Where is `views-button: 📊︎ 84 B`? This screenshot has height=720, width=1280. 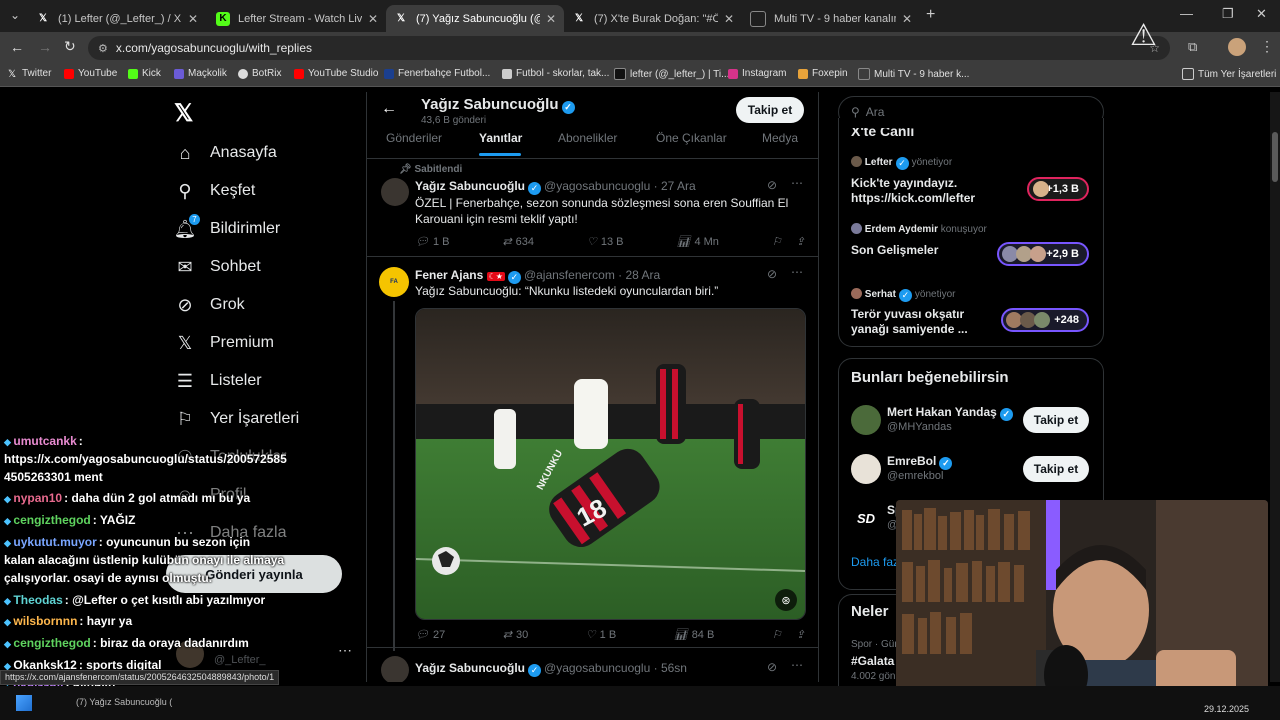
views-button: 📊︎ 84 B is located at coordinates (694, 635).